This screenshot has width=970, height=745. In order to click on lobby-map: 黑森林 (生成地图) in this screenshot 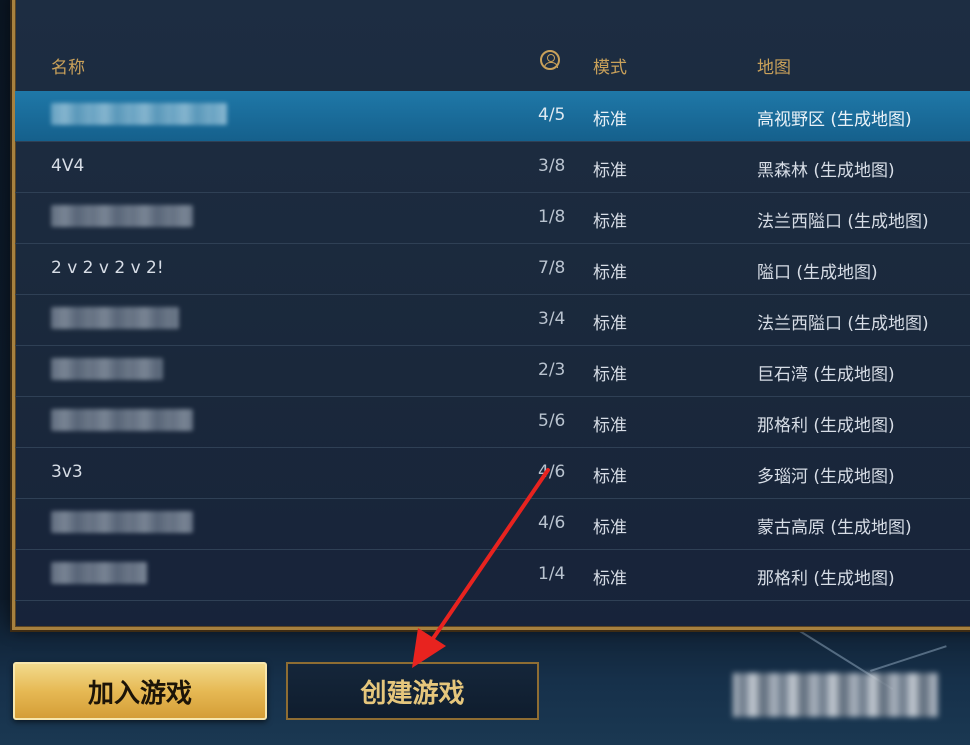, I will do `click(826, 171)`.